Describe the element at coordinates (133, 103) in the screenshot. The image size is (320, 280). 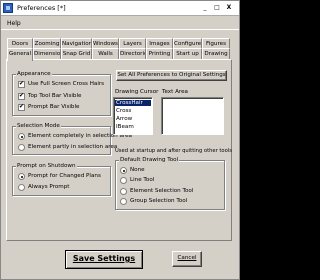
I see `cursor-option-crosshair: CrossHair` at that location.